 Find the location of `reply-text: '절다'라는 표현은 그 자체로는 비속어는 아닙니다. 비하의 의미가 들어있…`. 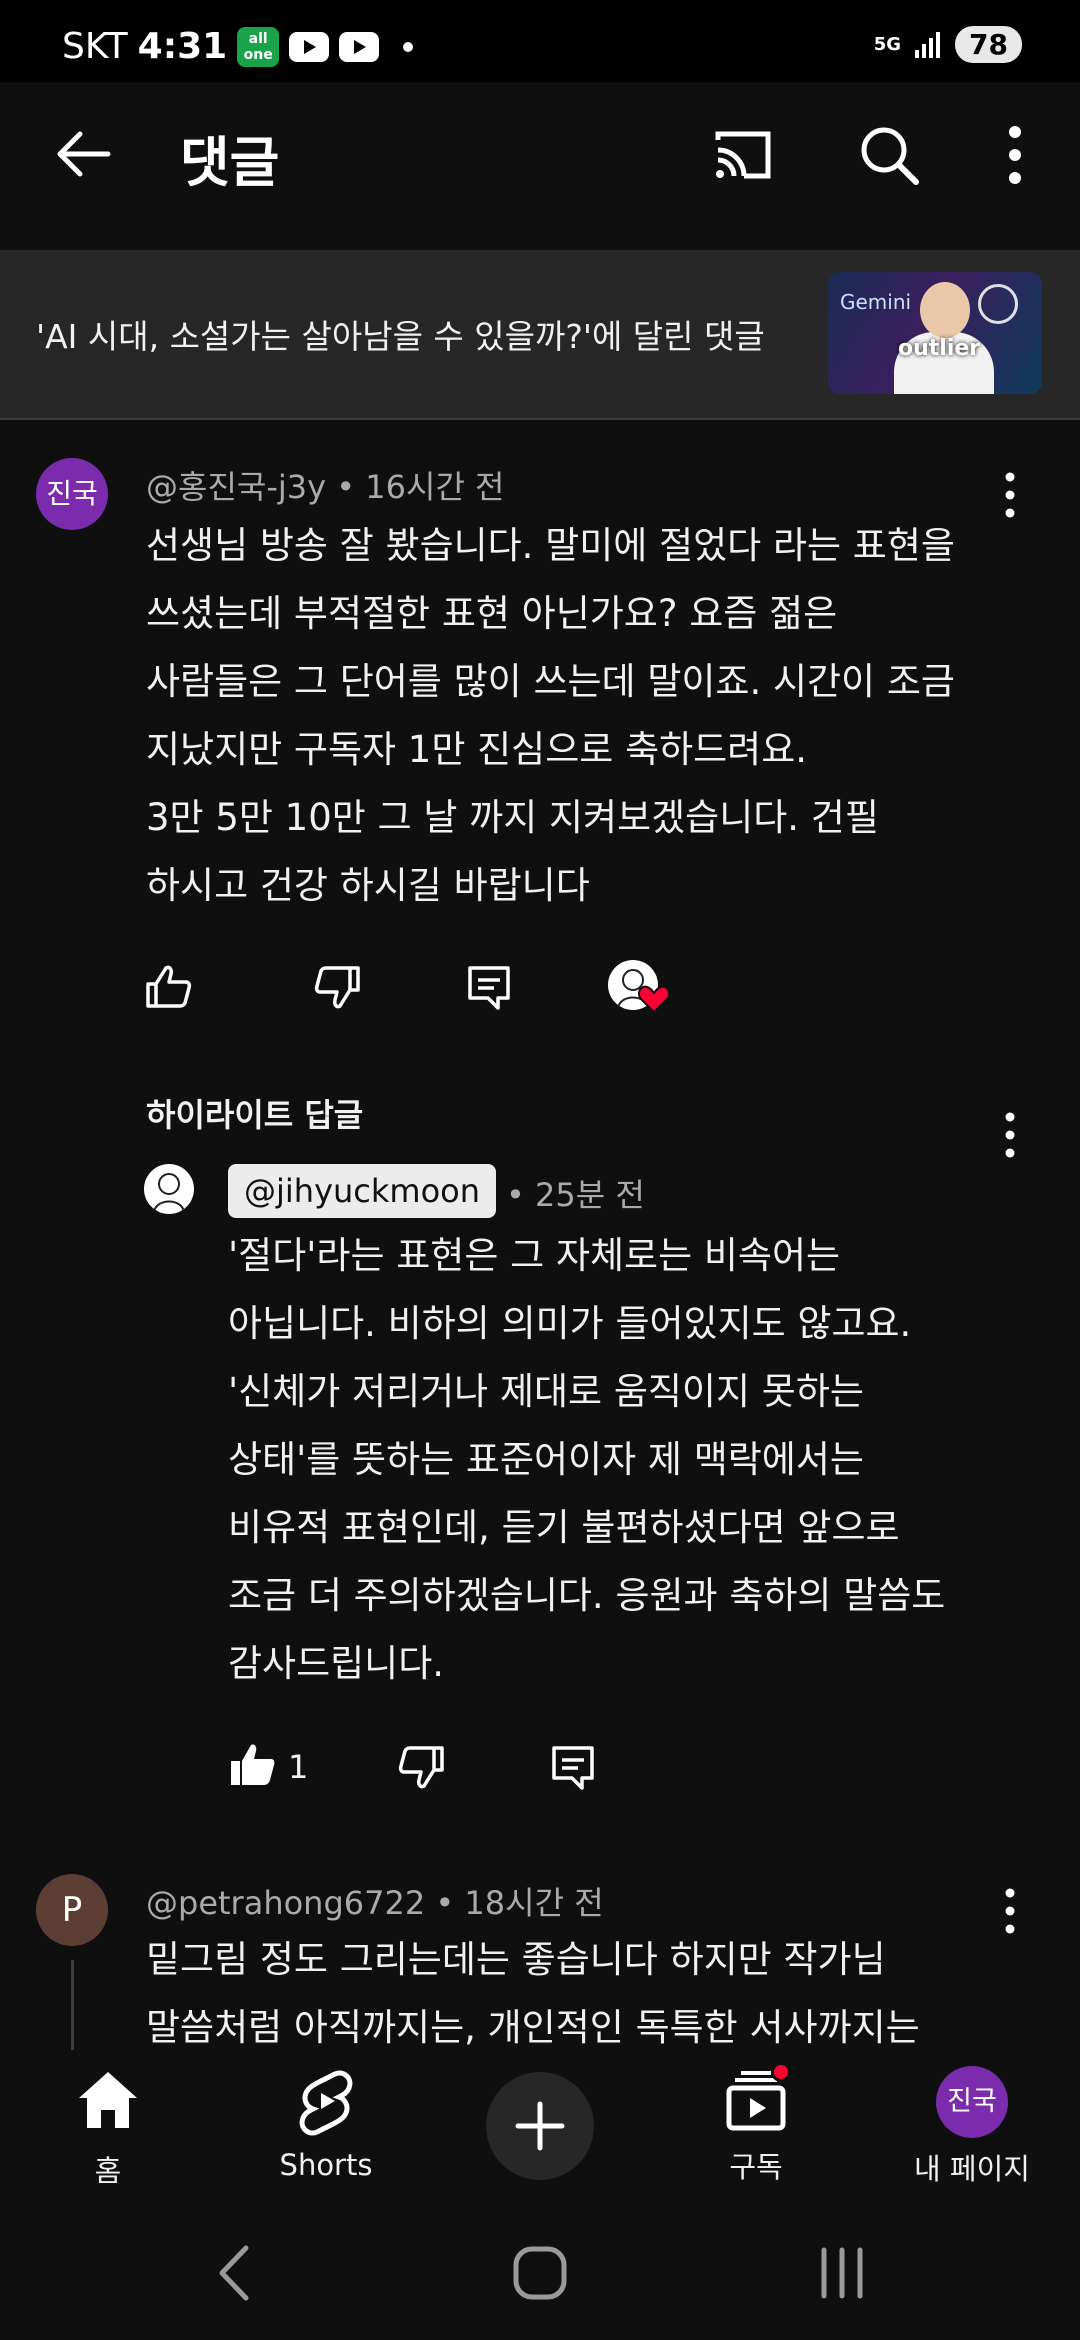

reply-text: '절다'라는 표현은 그 자체로는 비속어는 아닙니다. 비하의 의미가 들어있… is located at coordinates (587, 1459).